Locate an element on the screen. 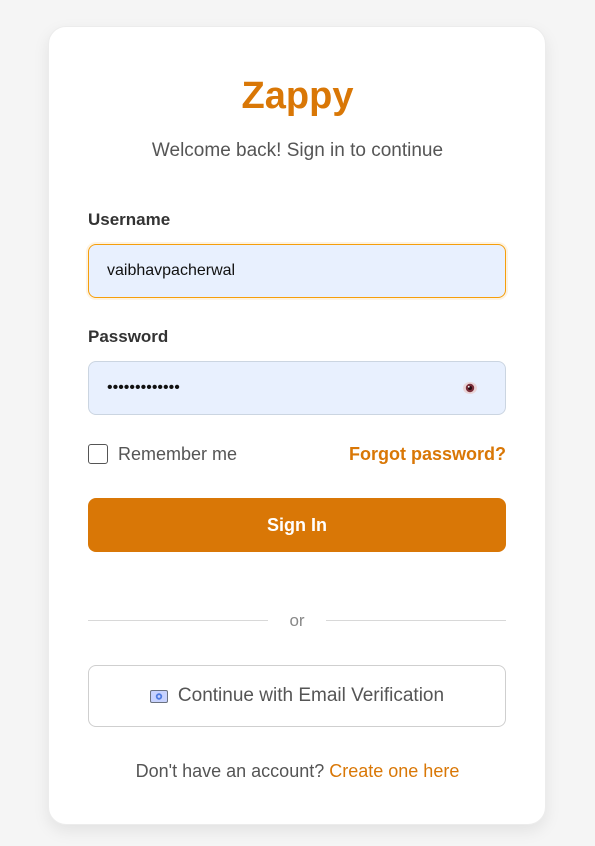  remember-checkbox is located at coordinates (98, 454).